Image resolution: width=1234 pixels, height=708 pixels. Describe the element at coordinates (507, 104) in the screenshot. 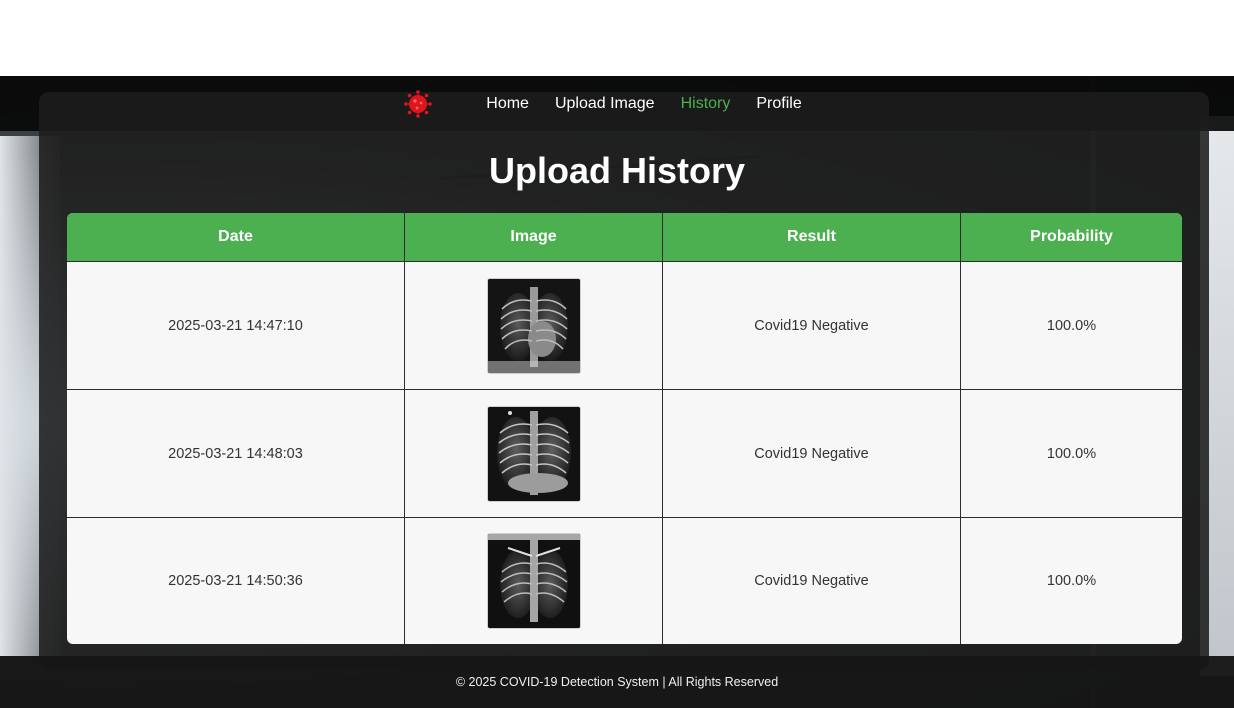

I see `nav-home: Home` at that location.